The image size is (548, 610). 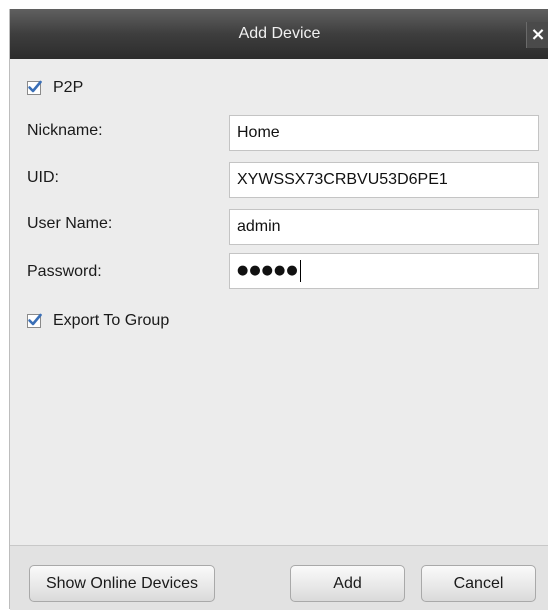 I want to click on password-input: ●●●●●, so click(x=384, y=271).